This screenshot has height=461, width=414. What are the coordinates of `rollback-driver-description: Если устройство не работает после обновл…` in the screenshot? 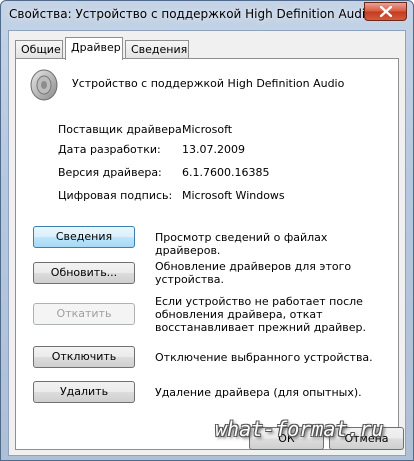 It's located at (260, 314).